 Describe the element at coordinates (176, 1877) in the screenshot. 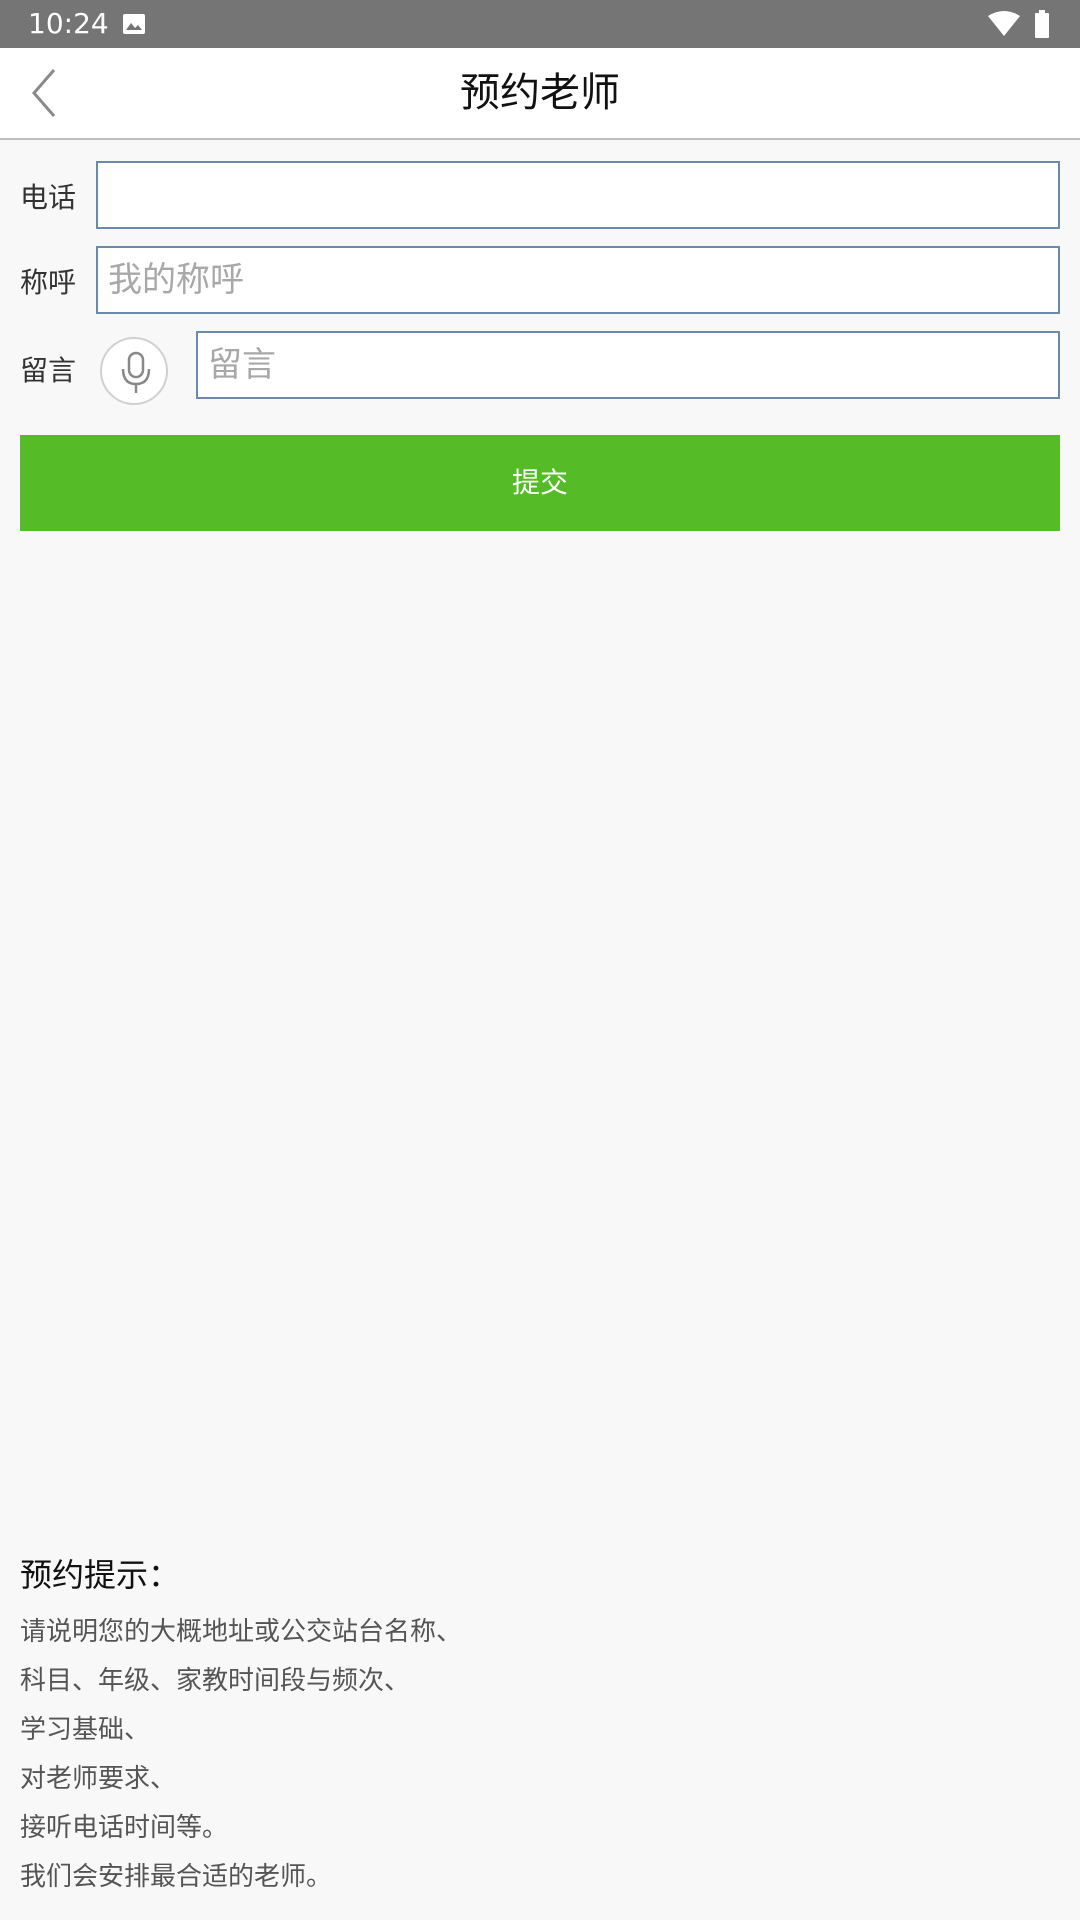

I see `tips-line: 我们会安排最合适的老师。` at that location.